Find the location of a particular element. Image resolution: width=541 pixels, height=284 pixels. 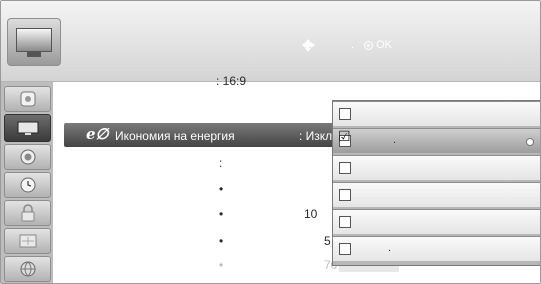

clock-icon is located at coordinates (27, 185).